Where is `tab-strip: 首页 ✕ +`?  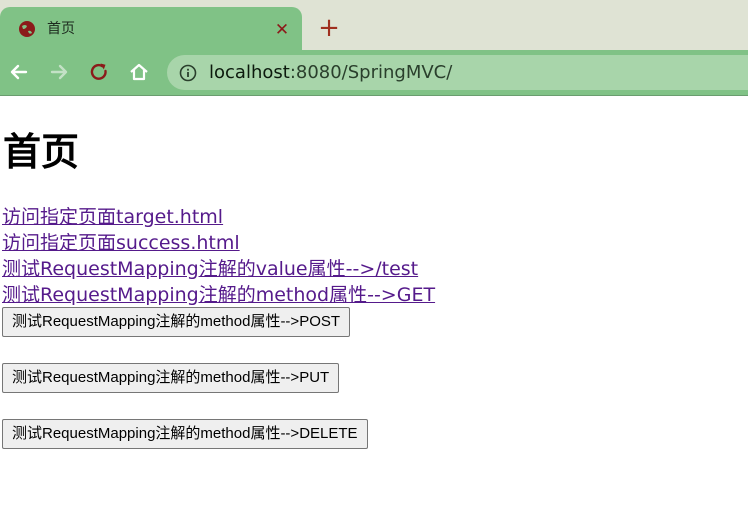
tab-strip: 首页 ✕ + is located at coordinates (374, 25).